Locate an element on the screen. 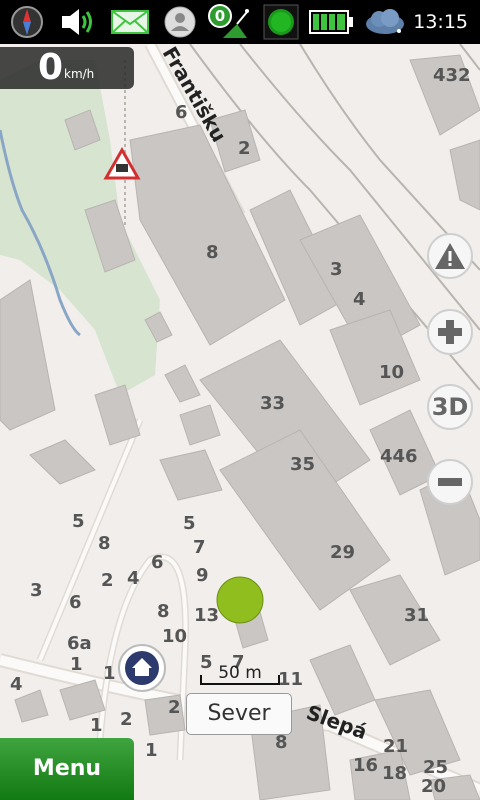 The height and width of the screenshot is (800, 480). house-number: 446 is located at coordinates (399, 456).